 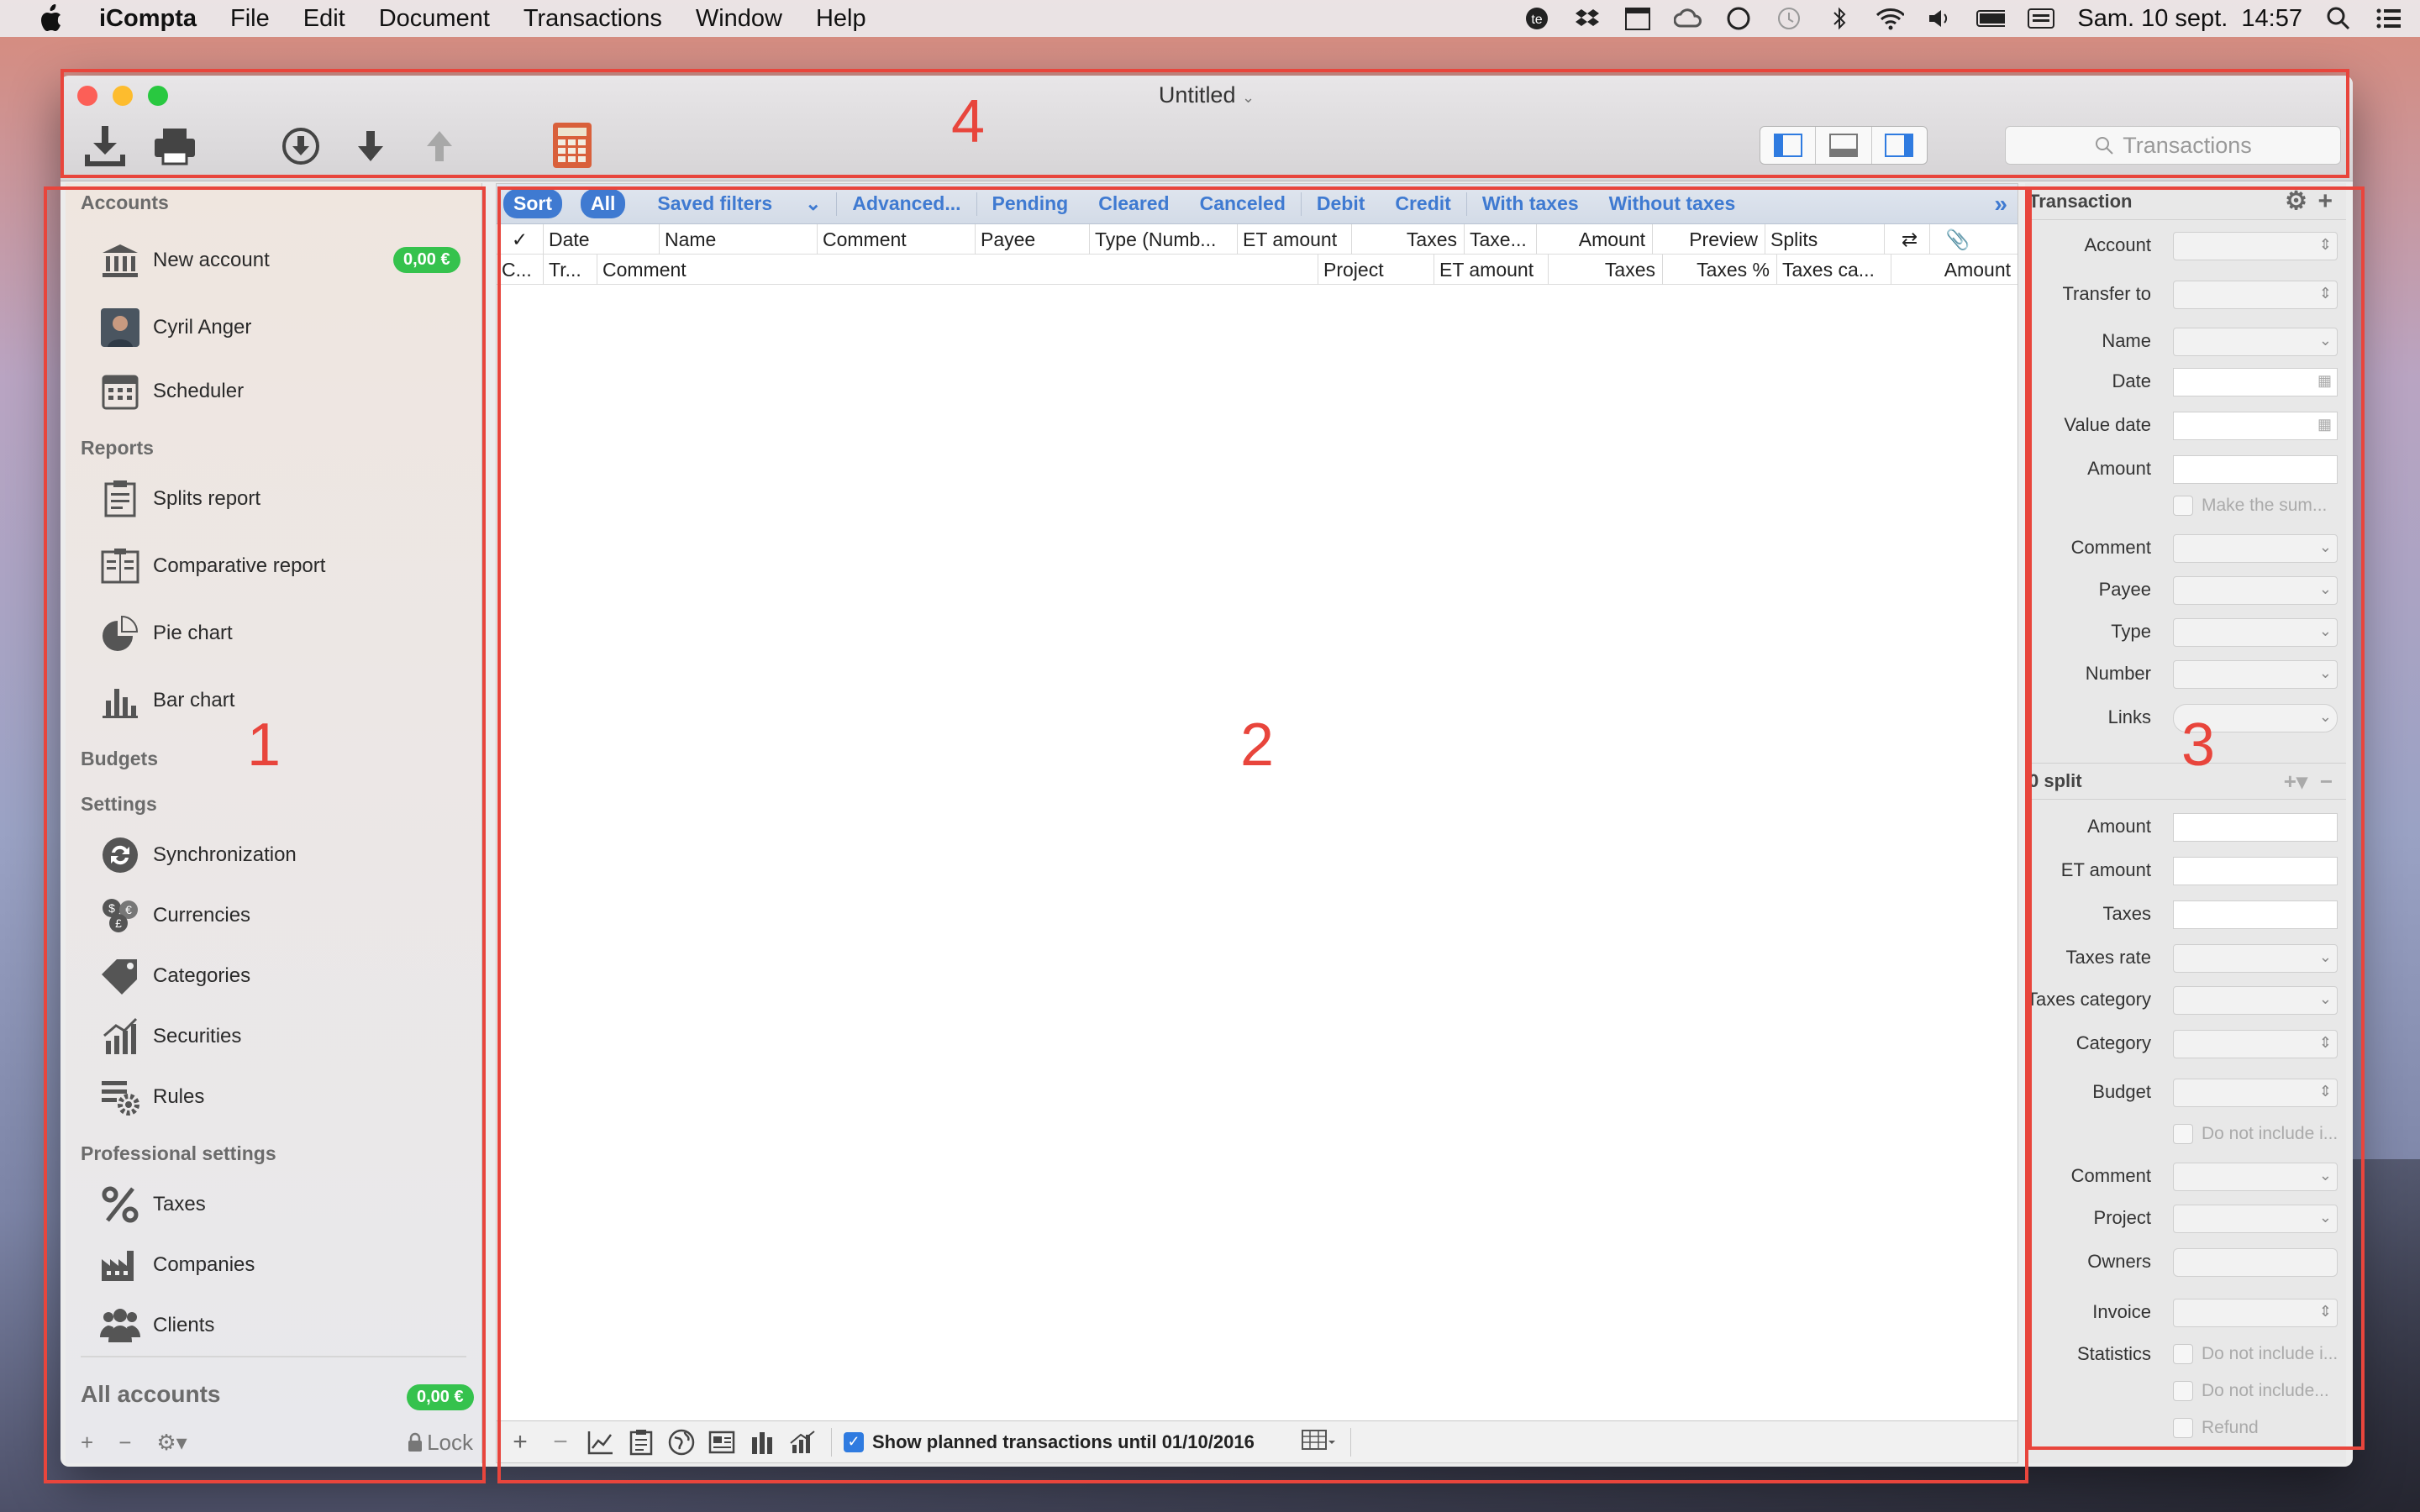 I want to click on wifi-icon, so click(x=1890, y=18).